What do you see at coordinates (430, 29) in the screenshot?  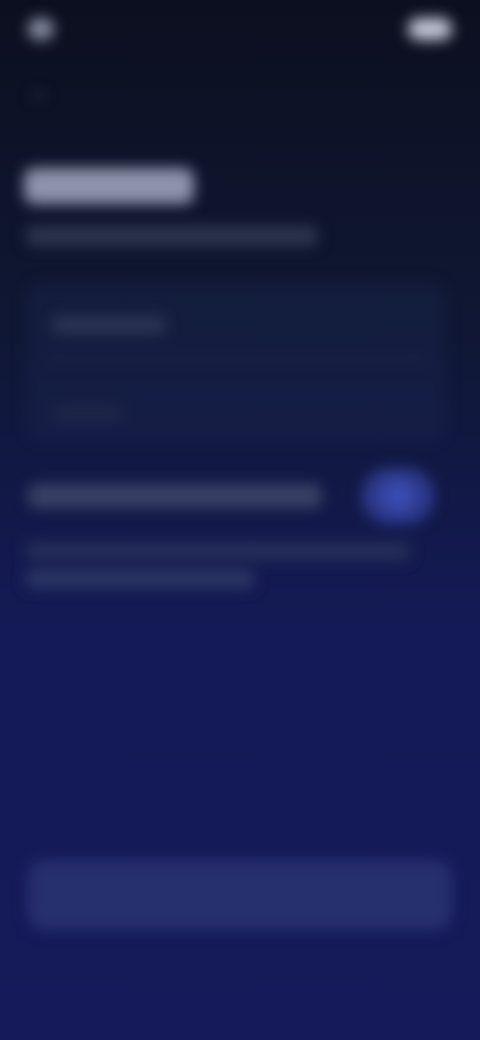 I see `battery-icon` at bounding box center [430, 29].